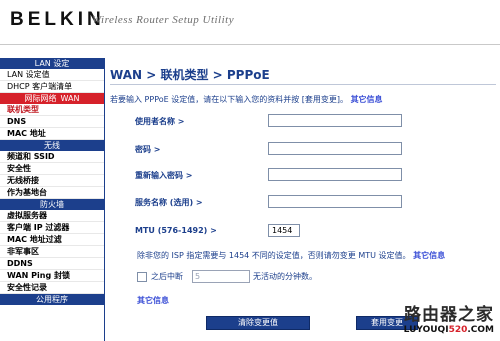 Image resolution: width=500 pixels, height=341 pixels. I want to click on idle-disconnect-prefix: 之后中断, so click(167, 276).